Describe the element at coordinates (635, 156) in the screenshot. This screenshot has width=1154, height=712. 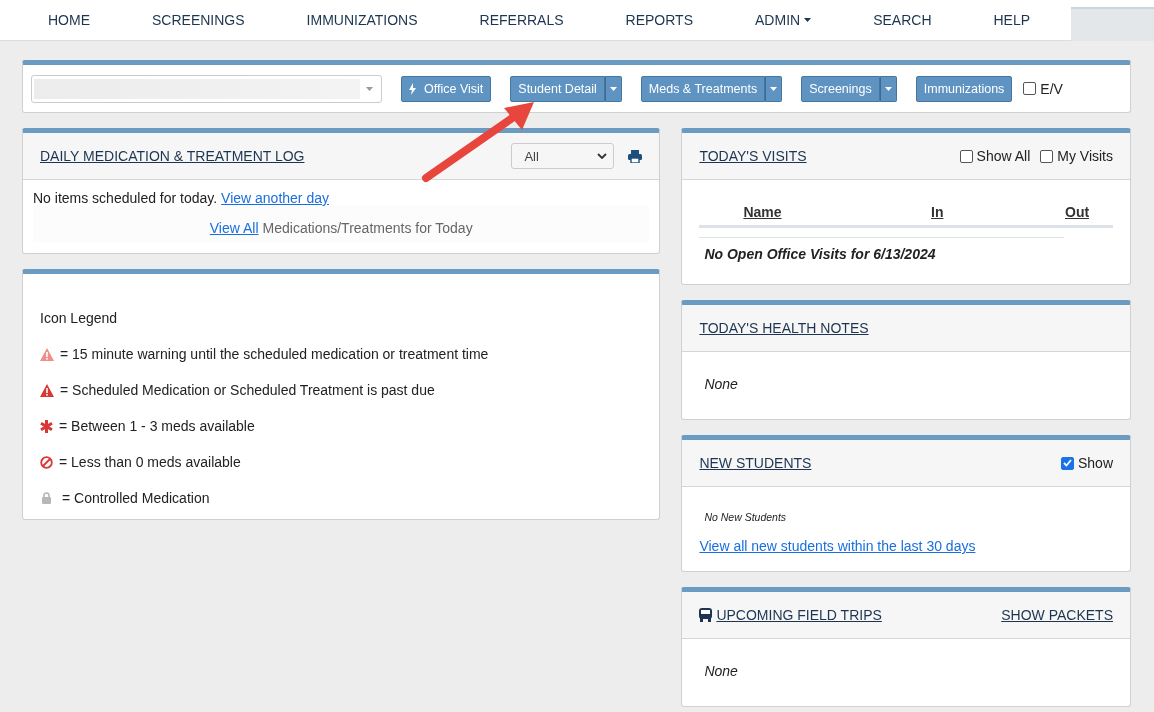
I see `print-icon` at that location.